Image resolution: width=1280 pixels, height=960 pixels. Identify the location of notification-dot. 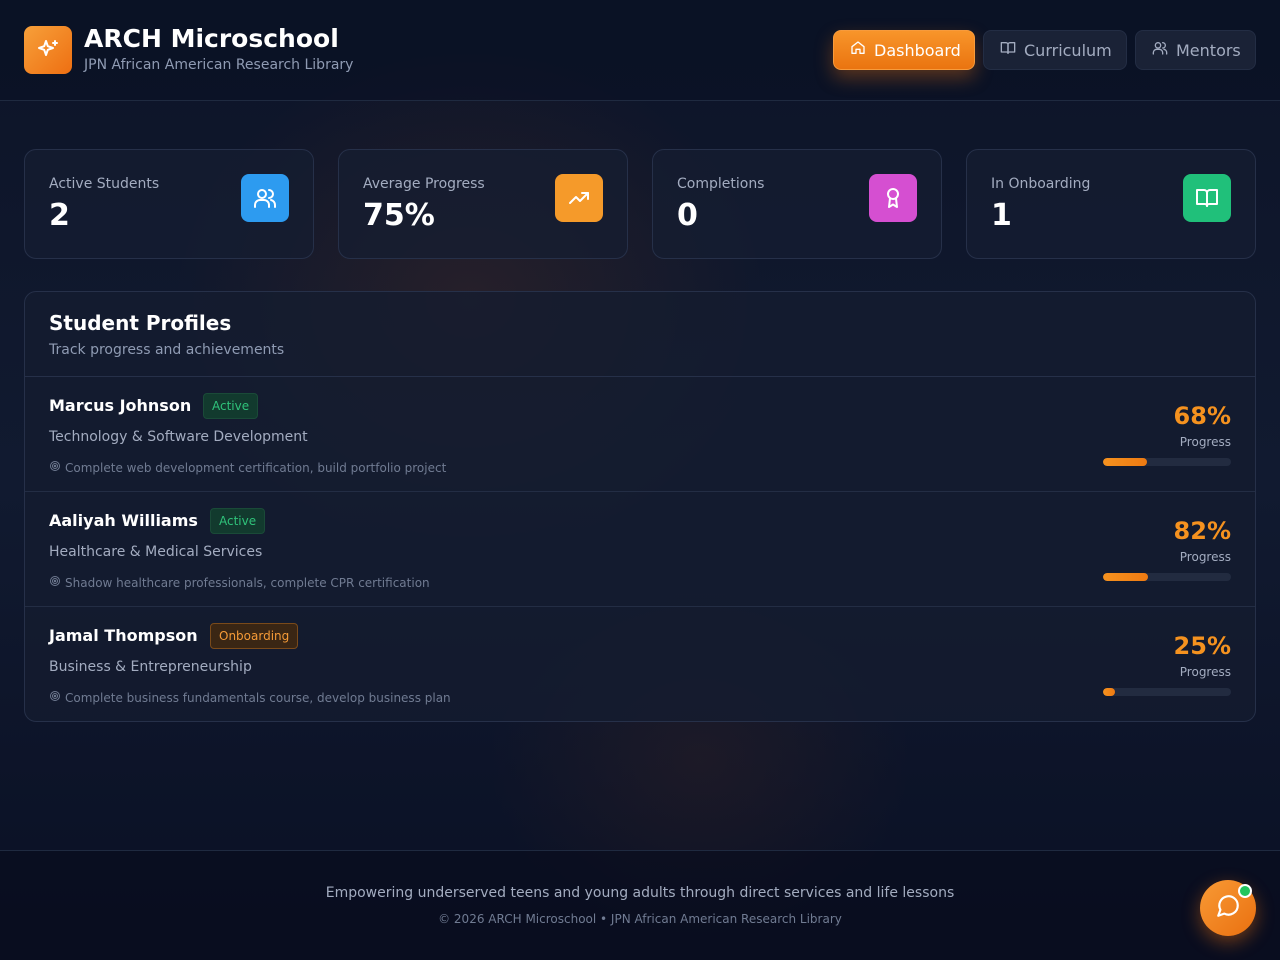
(1245, 891).